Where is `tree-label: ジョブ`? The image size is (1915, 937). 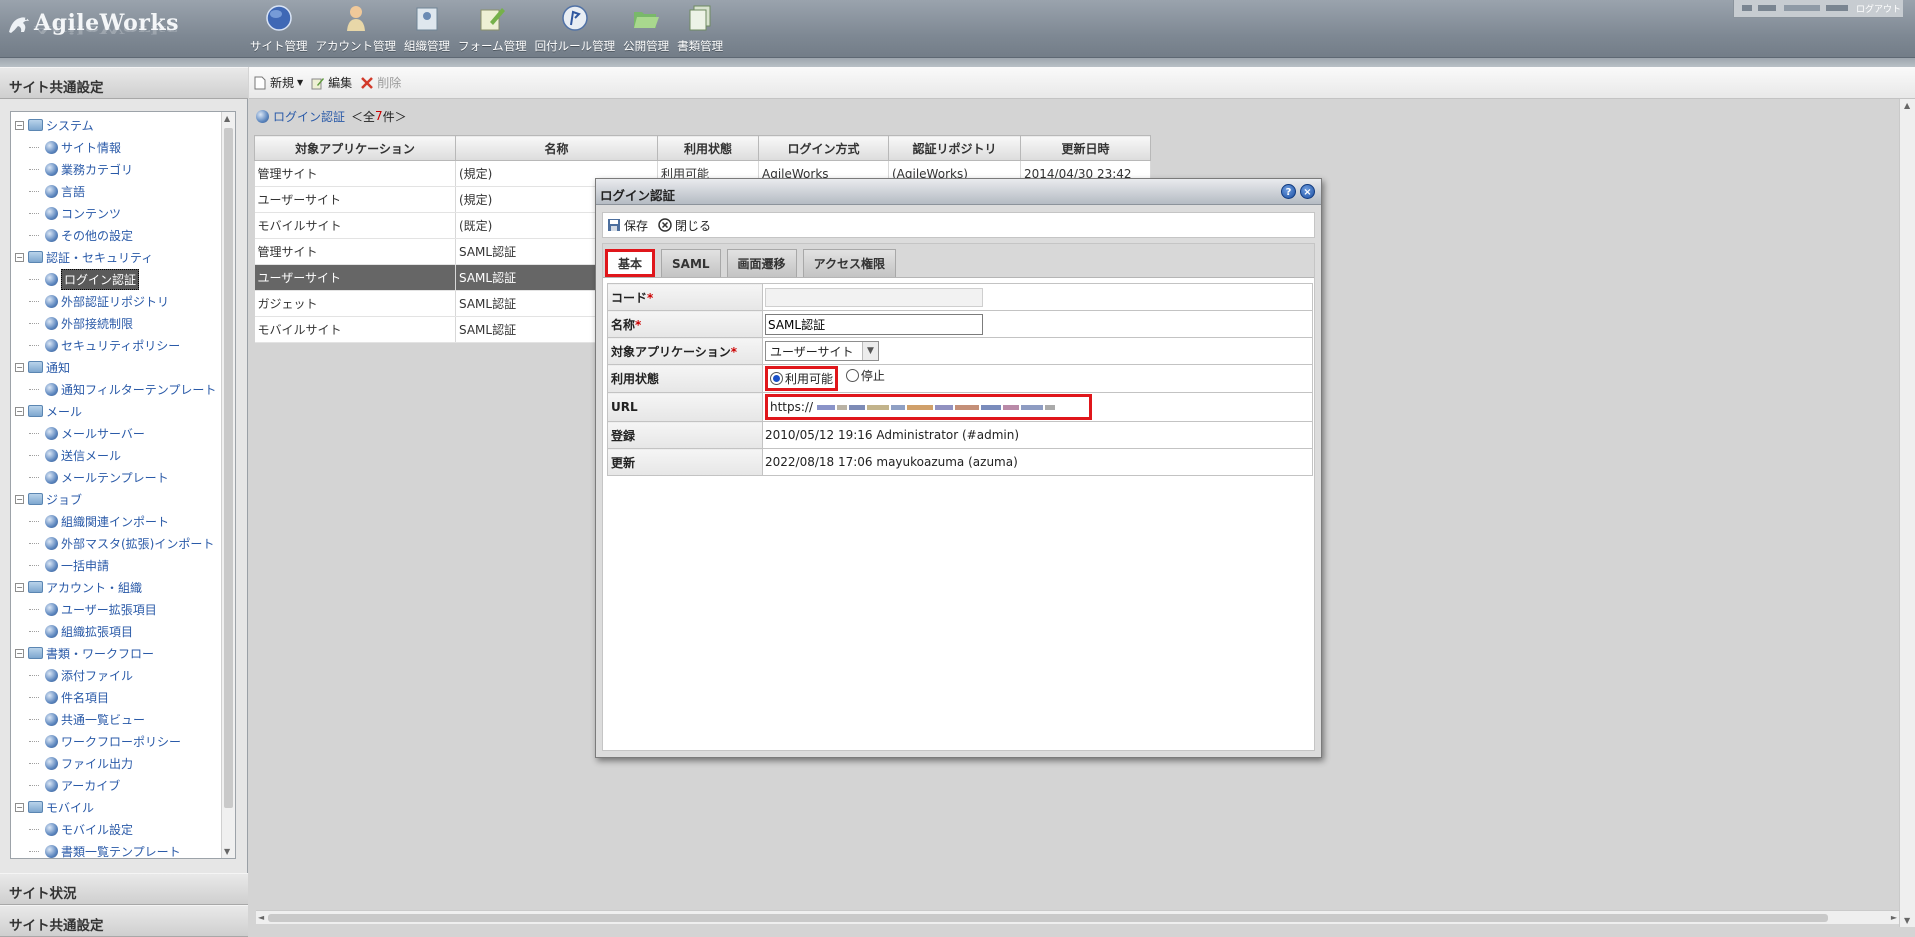
tree-label: ジョブ is located at coordinates (64, 499).